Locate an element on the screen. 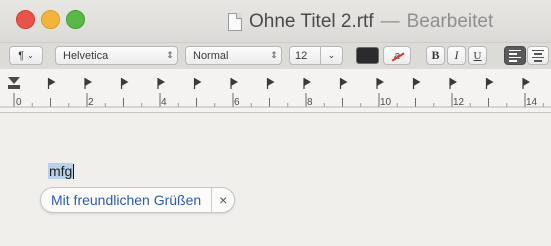  ruler-ticks is located at coordinates (275, 92).